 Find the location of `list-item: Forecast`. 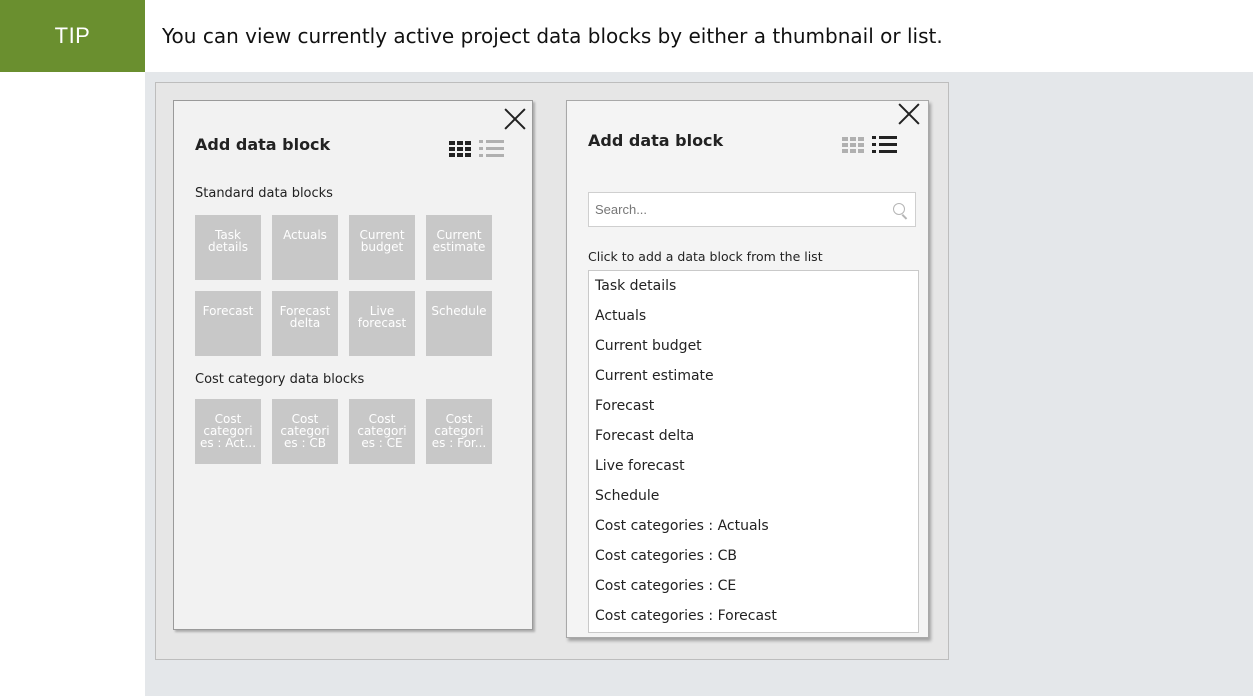

list-item: Forecast is located at coordinates (753, 411).